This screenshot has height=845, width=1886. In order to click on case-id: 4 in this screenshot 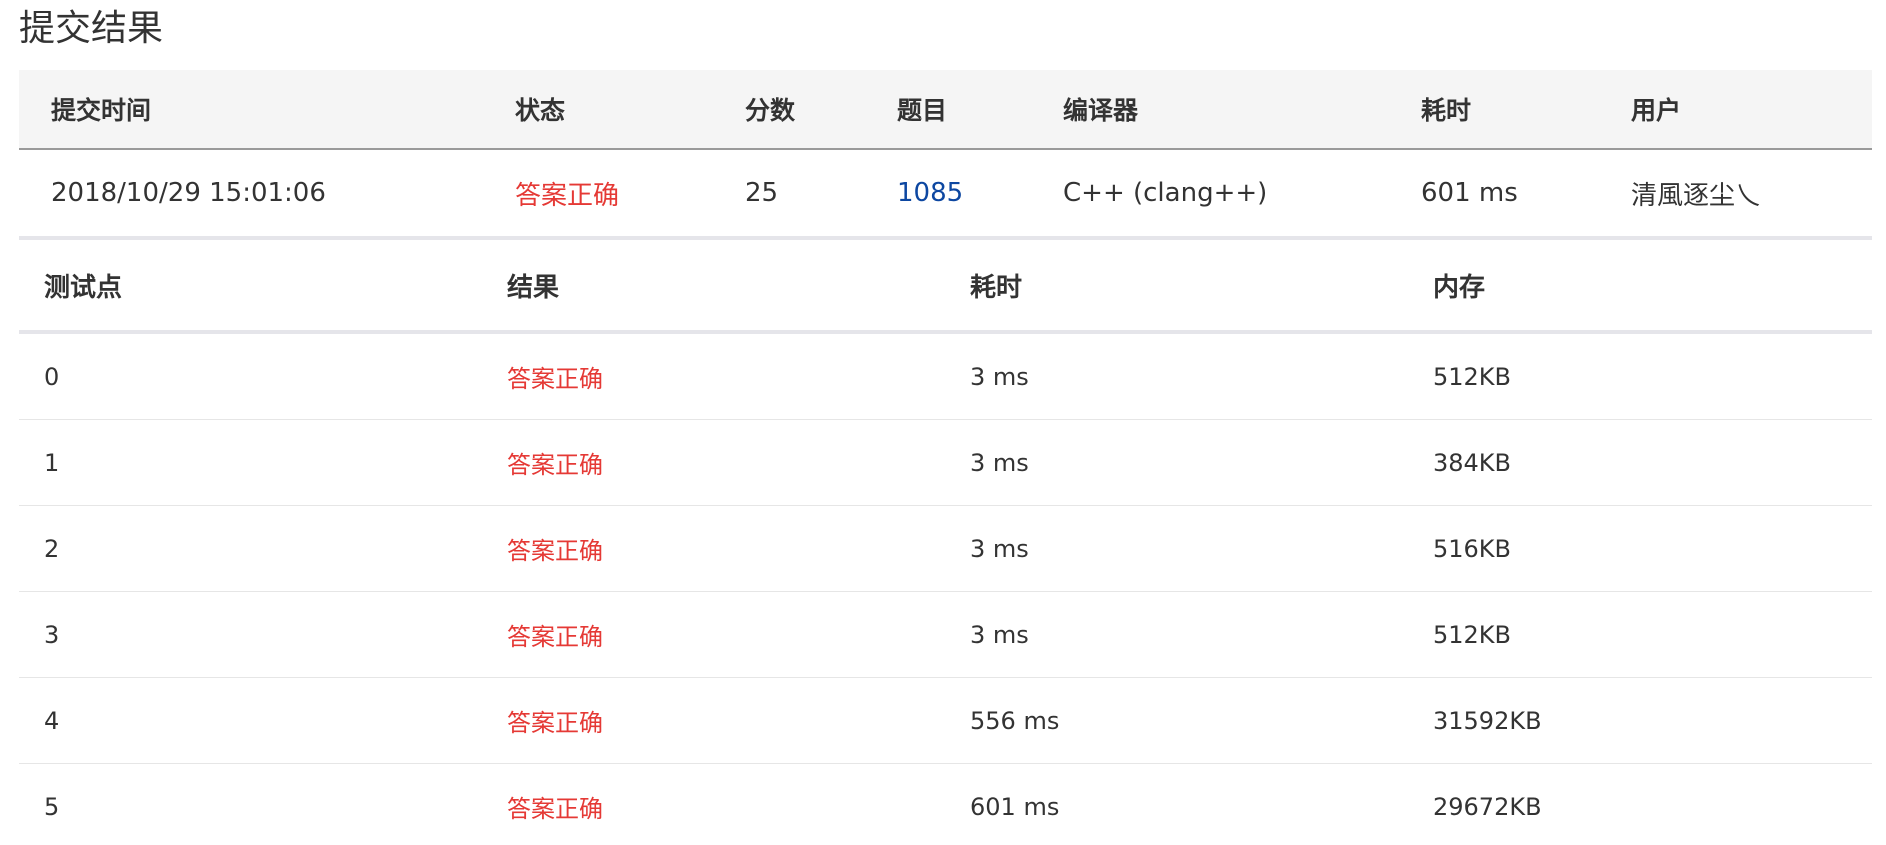, I will do `click(52, 720)`.